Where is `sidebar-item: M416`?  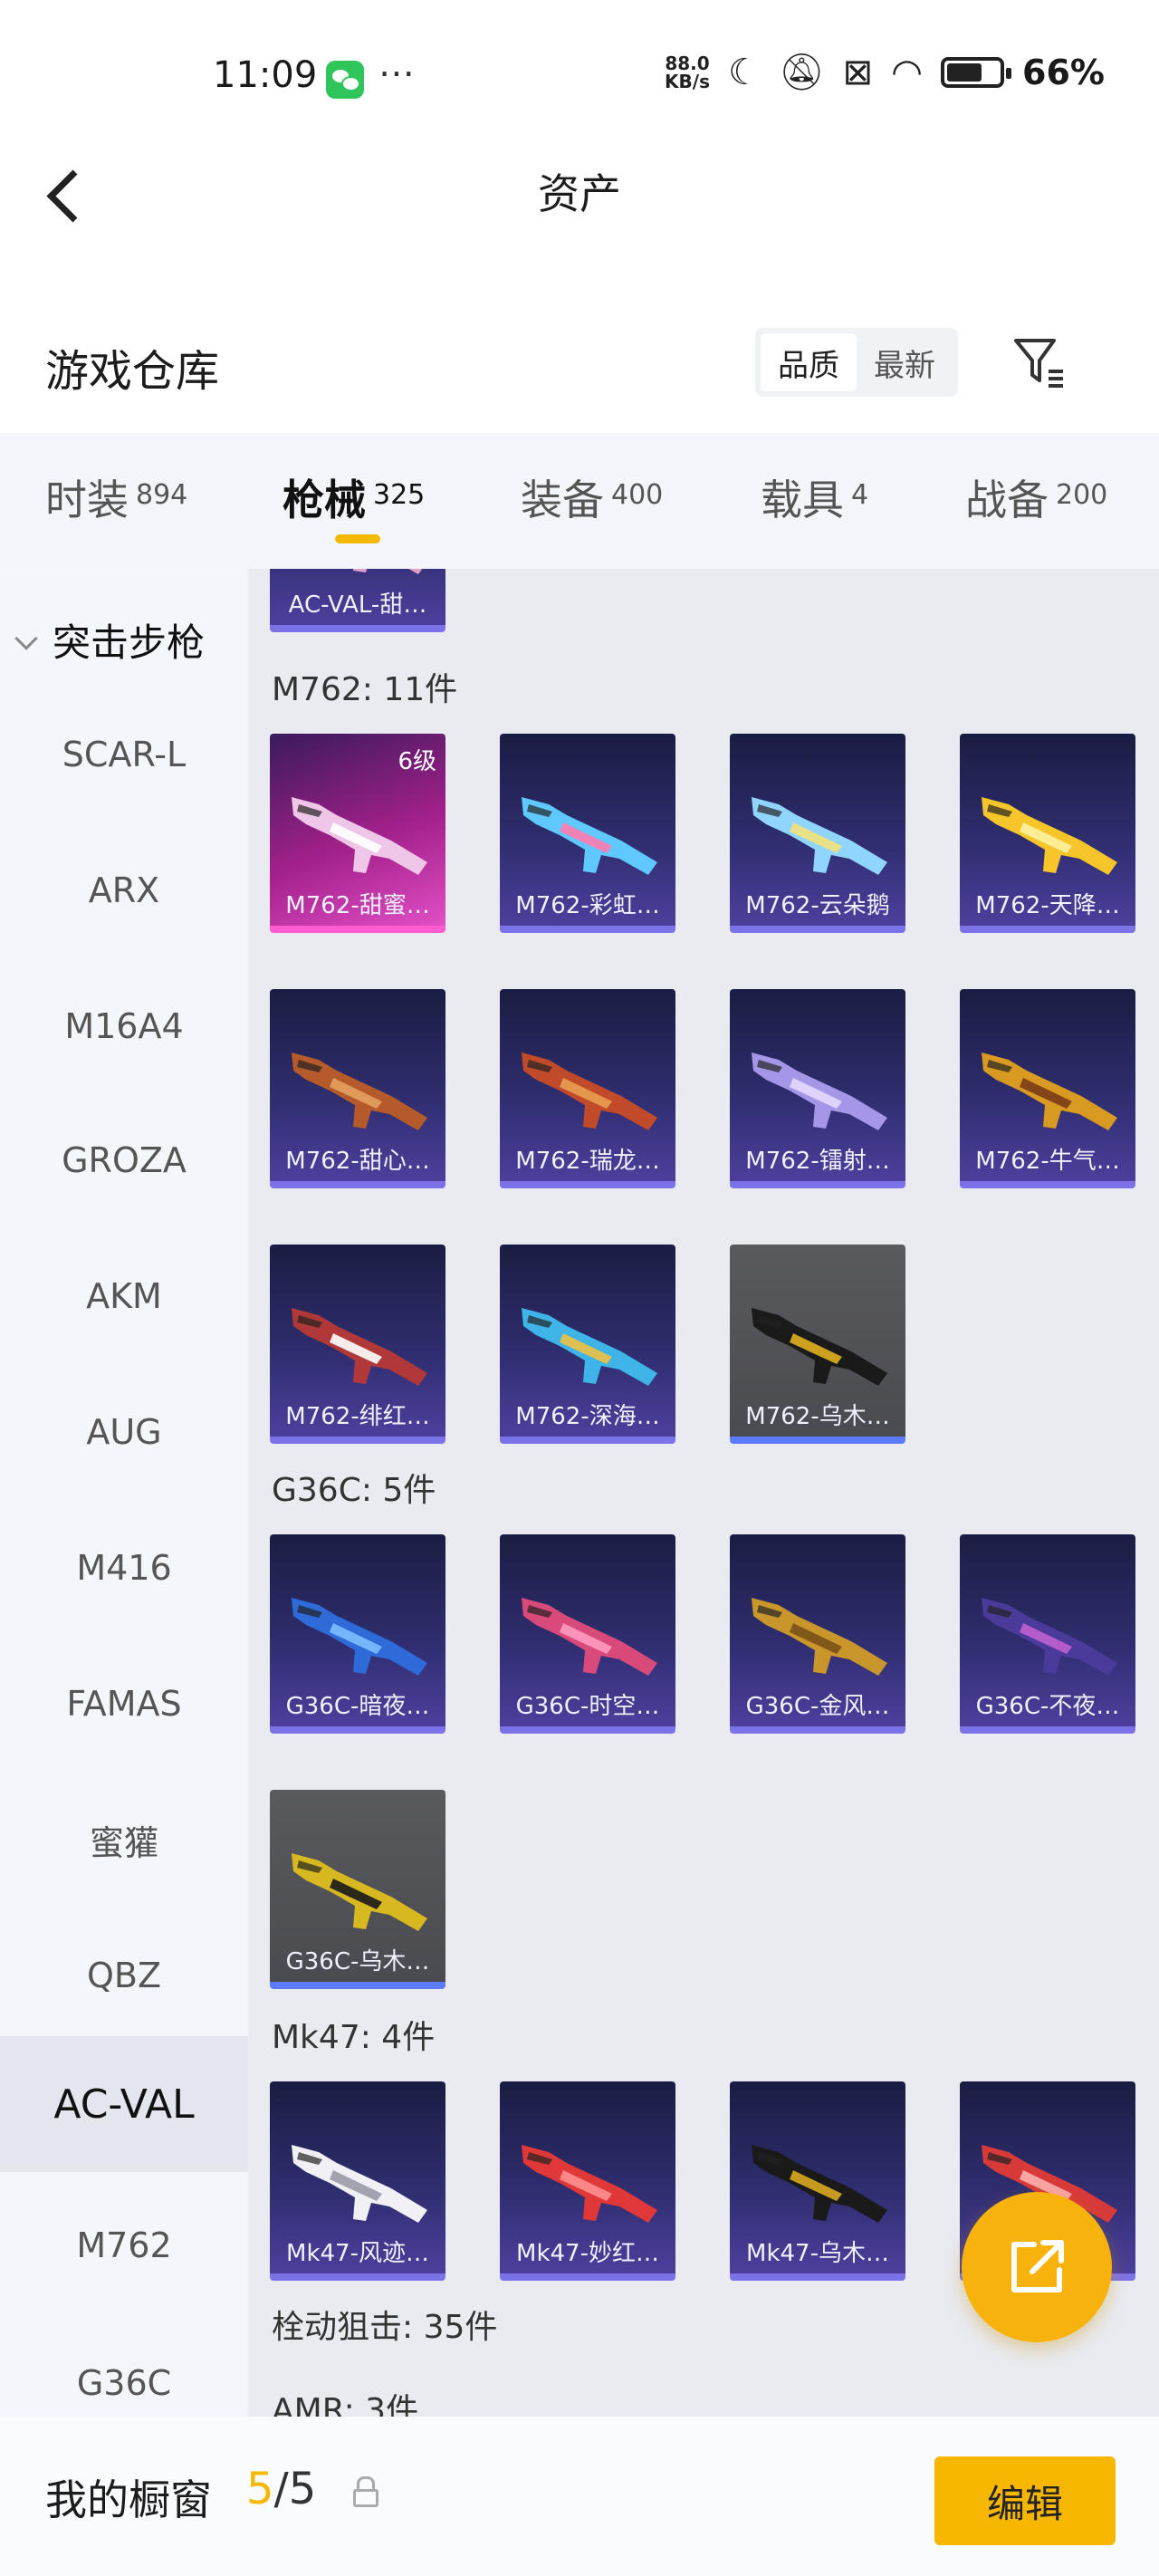 sidebar-item: M416 is located at coordinates (124, 1568).